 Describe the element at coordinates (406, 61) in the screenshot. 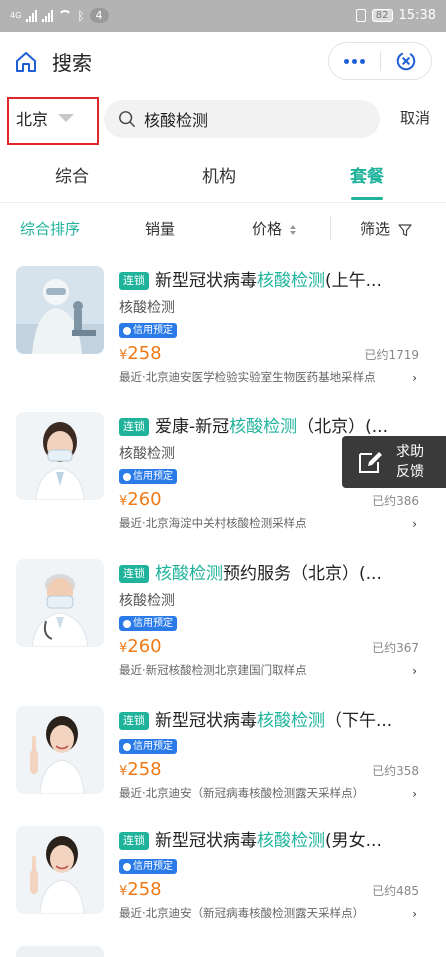

I see `close-button` at that location.